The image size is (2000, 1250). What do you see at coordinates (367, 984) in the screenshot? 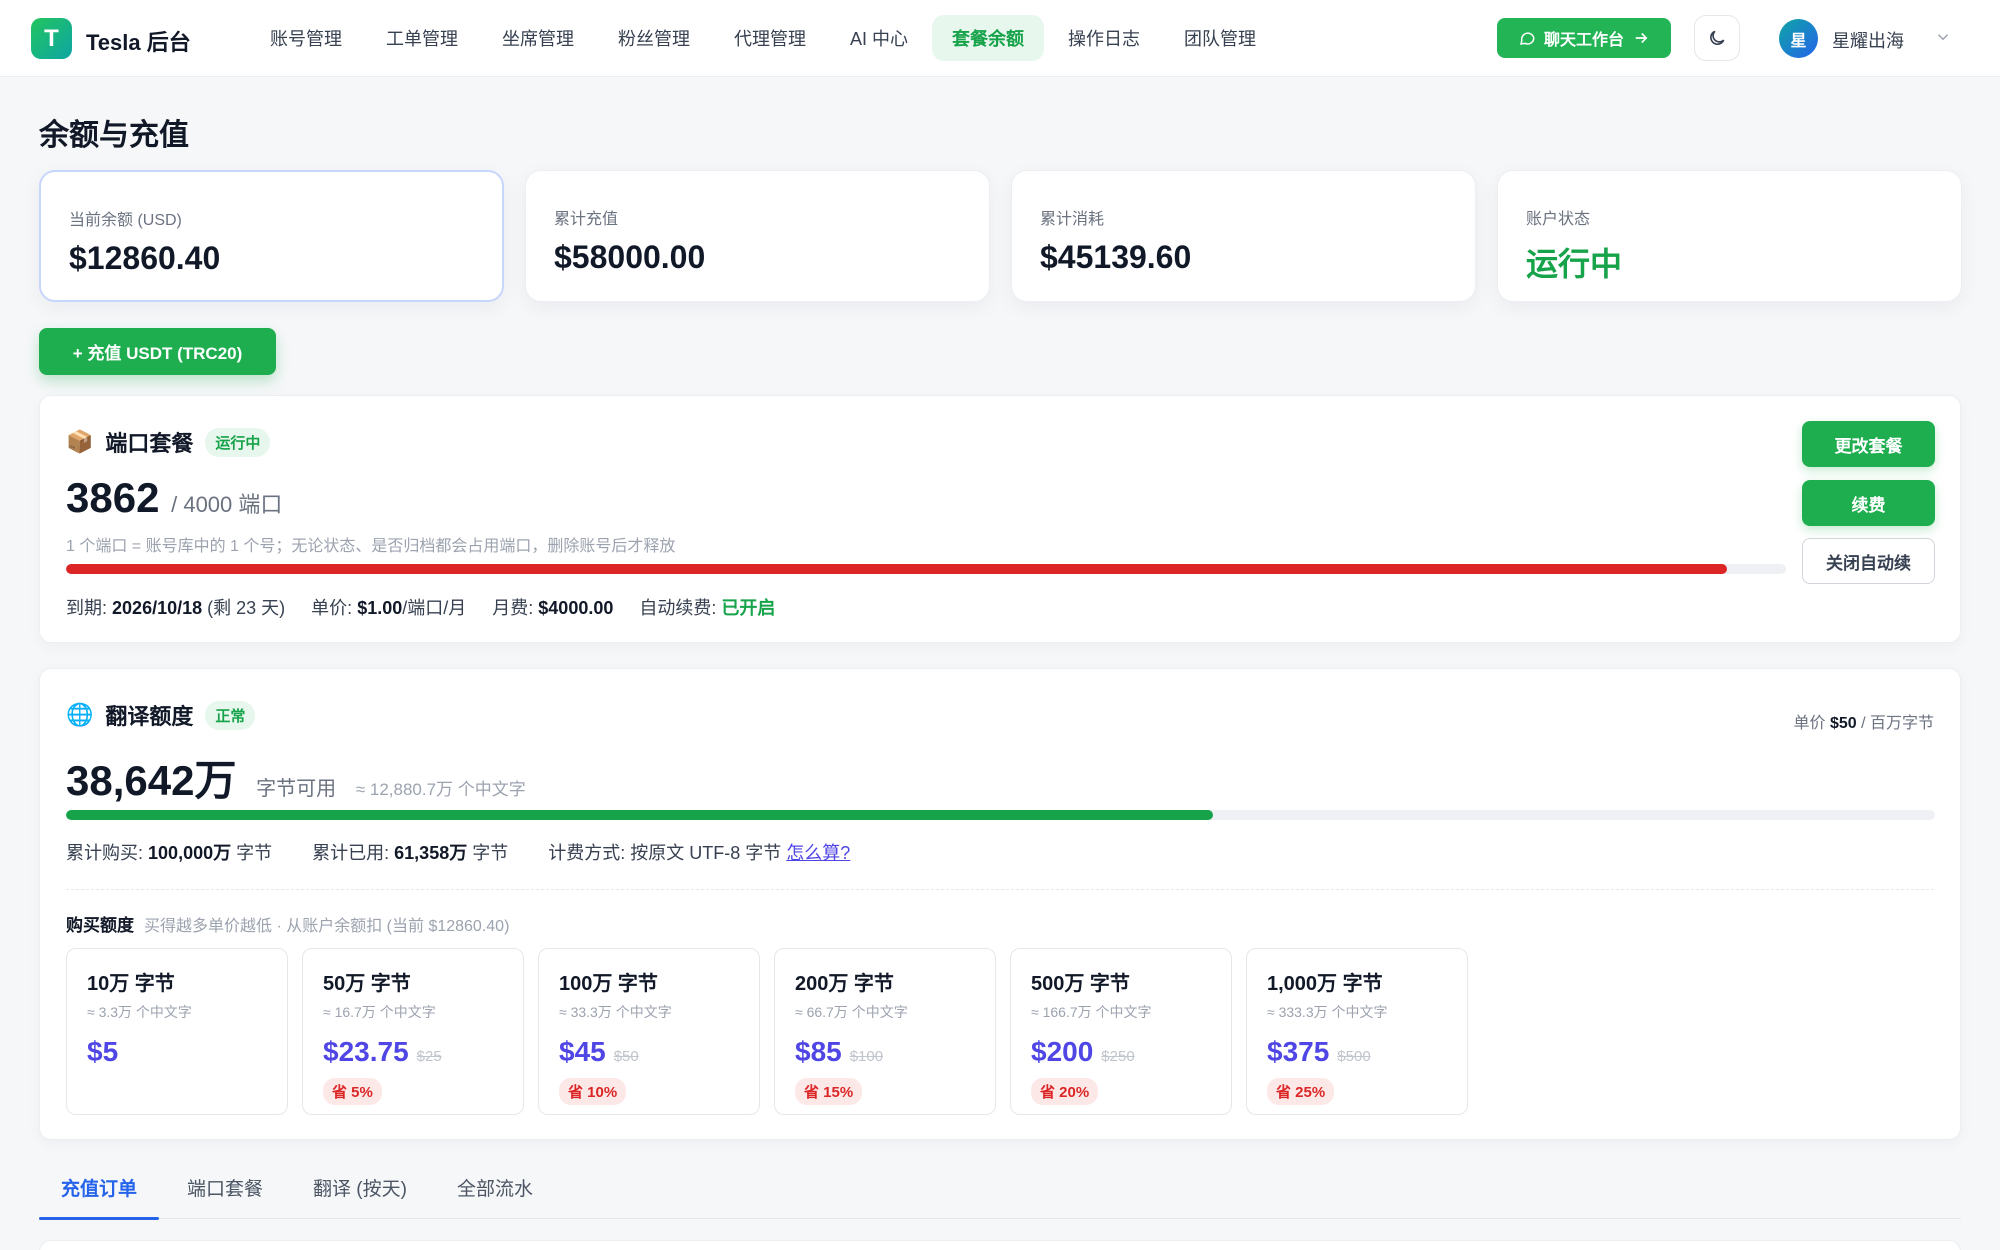
I see `package-name: 50万 字节` at bounding box center [367, 984].